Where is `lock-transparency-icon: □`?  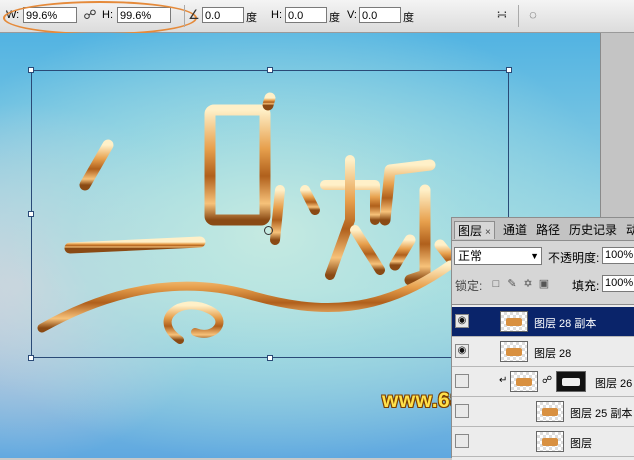
lock-transparency-icon: □ is located at coordinates (496, 284).